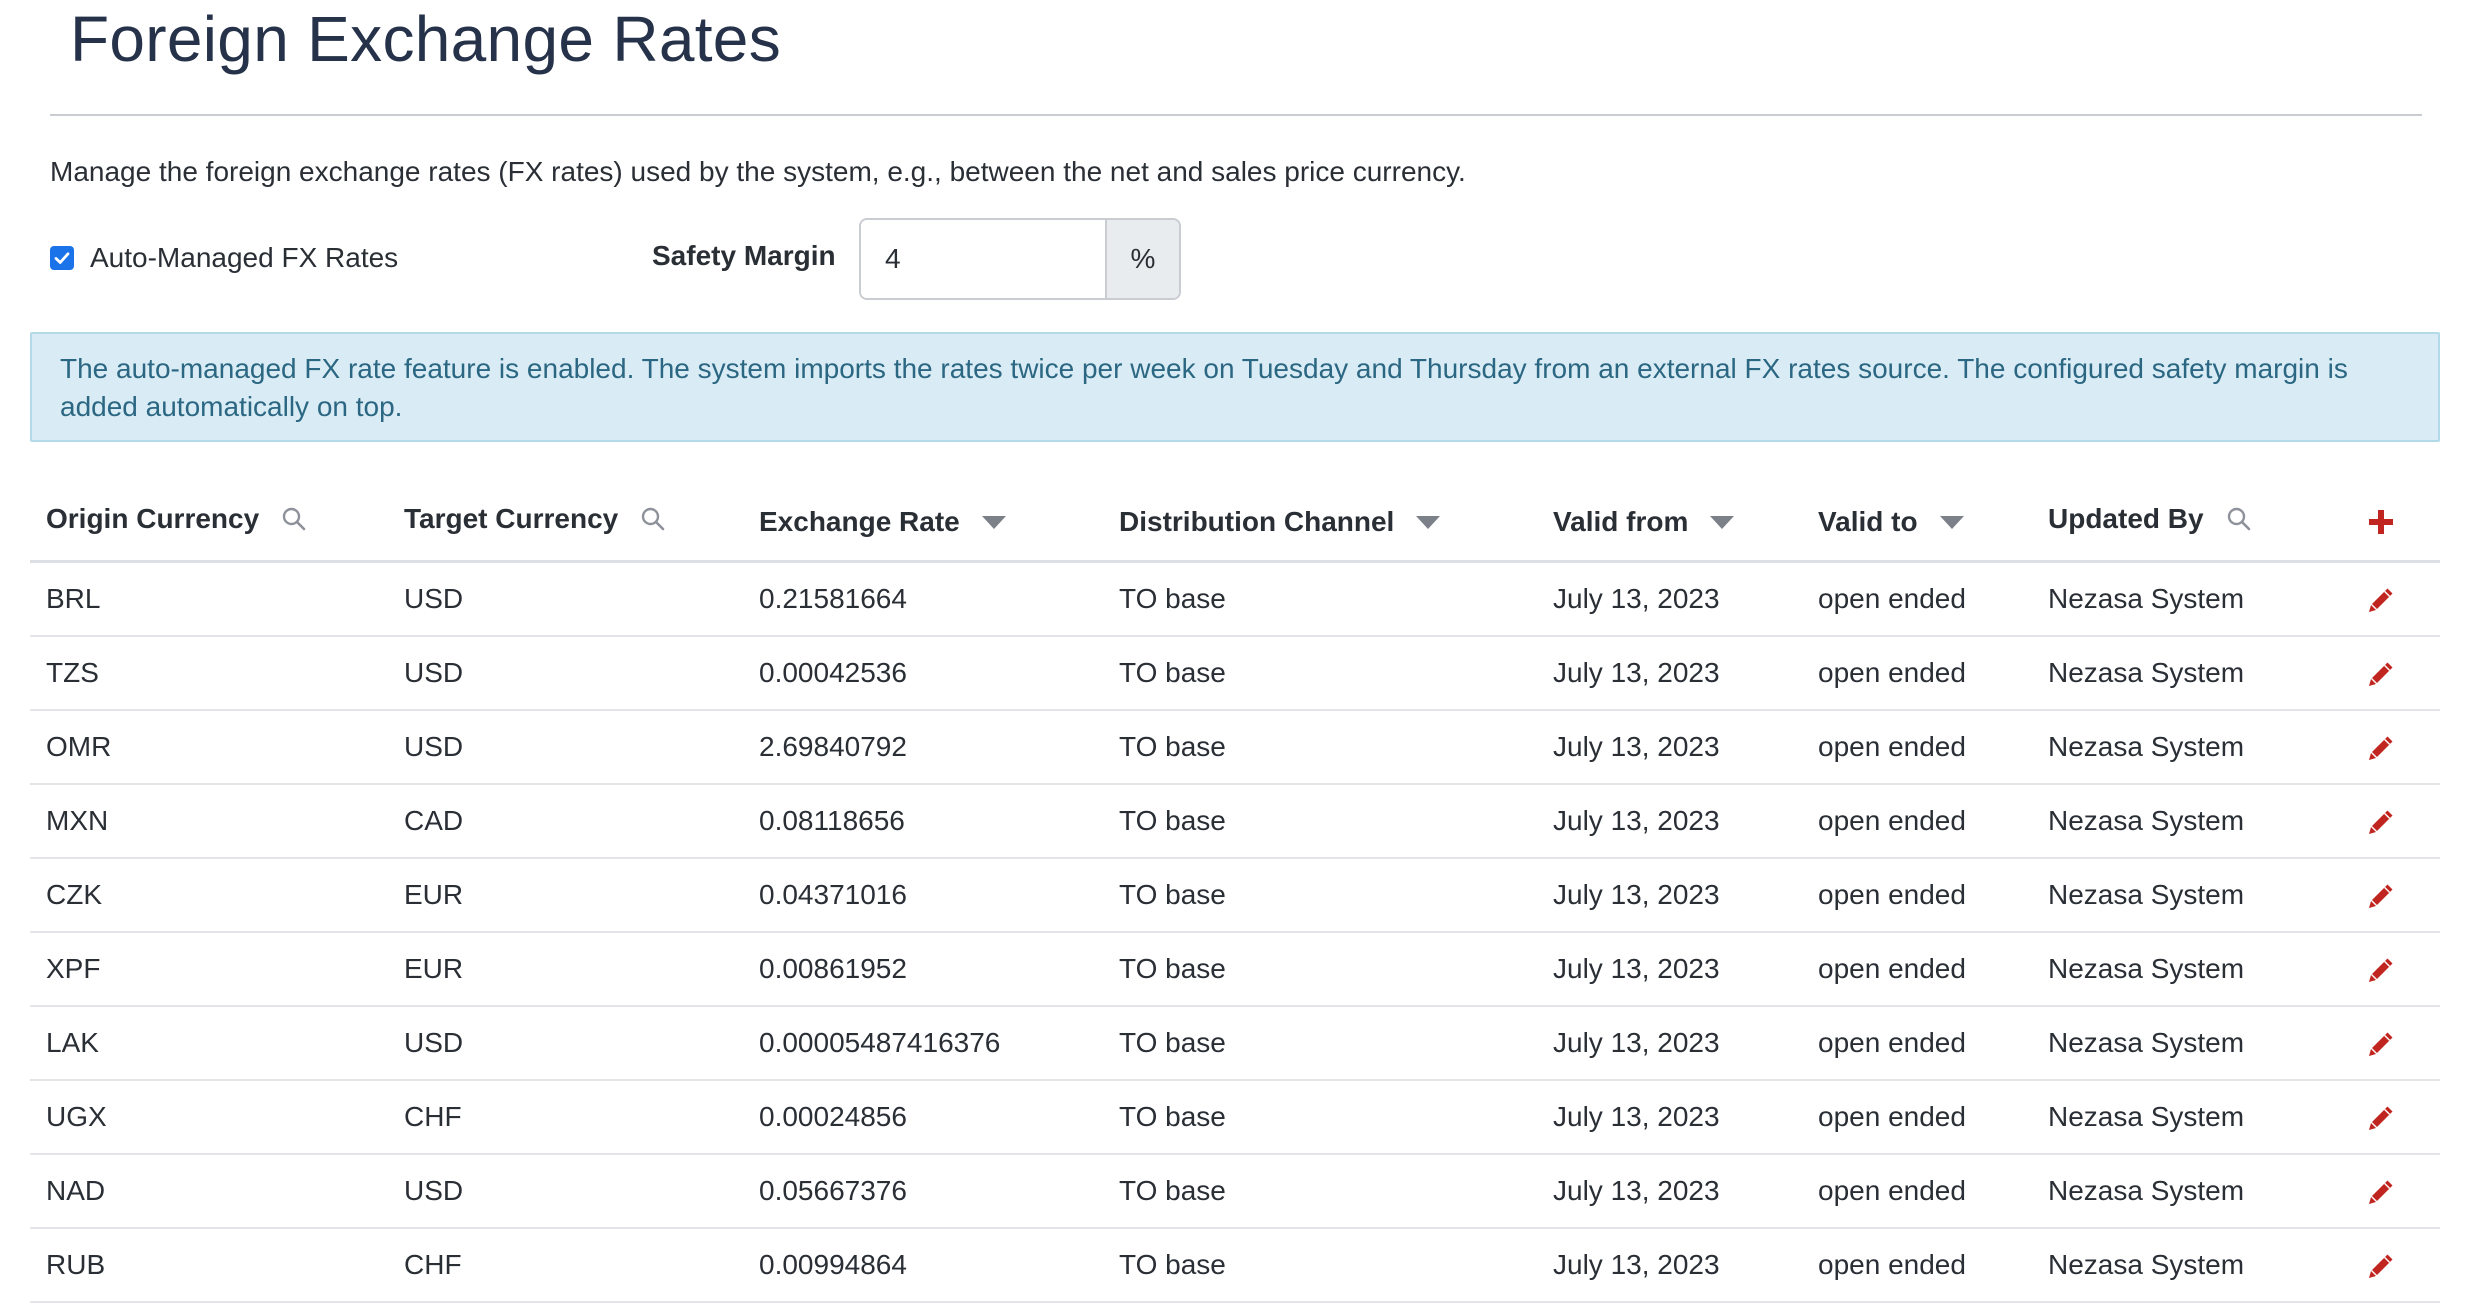 Image resolution: width=2470 pixels, height=1303 pixels. Describe the element at coordinates (859, 521) in the screenshot. I see `column-label: Exchange Rate` at that location.